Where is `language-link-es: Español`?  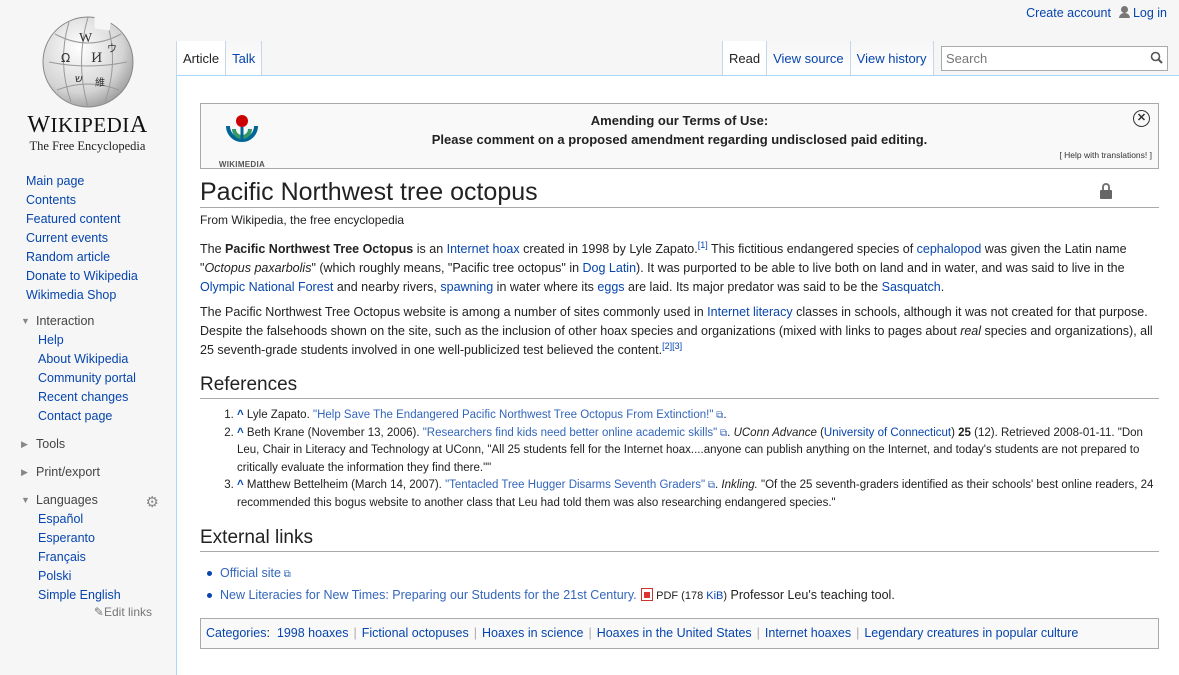
language-link-es: Español is located at coordinates (60, 519).